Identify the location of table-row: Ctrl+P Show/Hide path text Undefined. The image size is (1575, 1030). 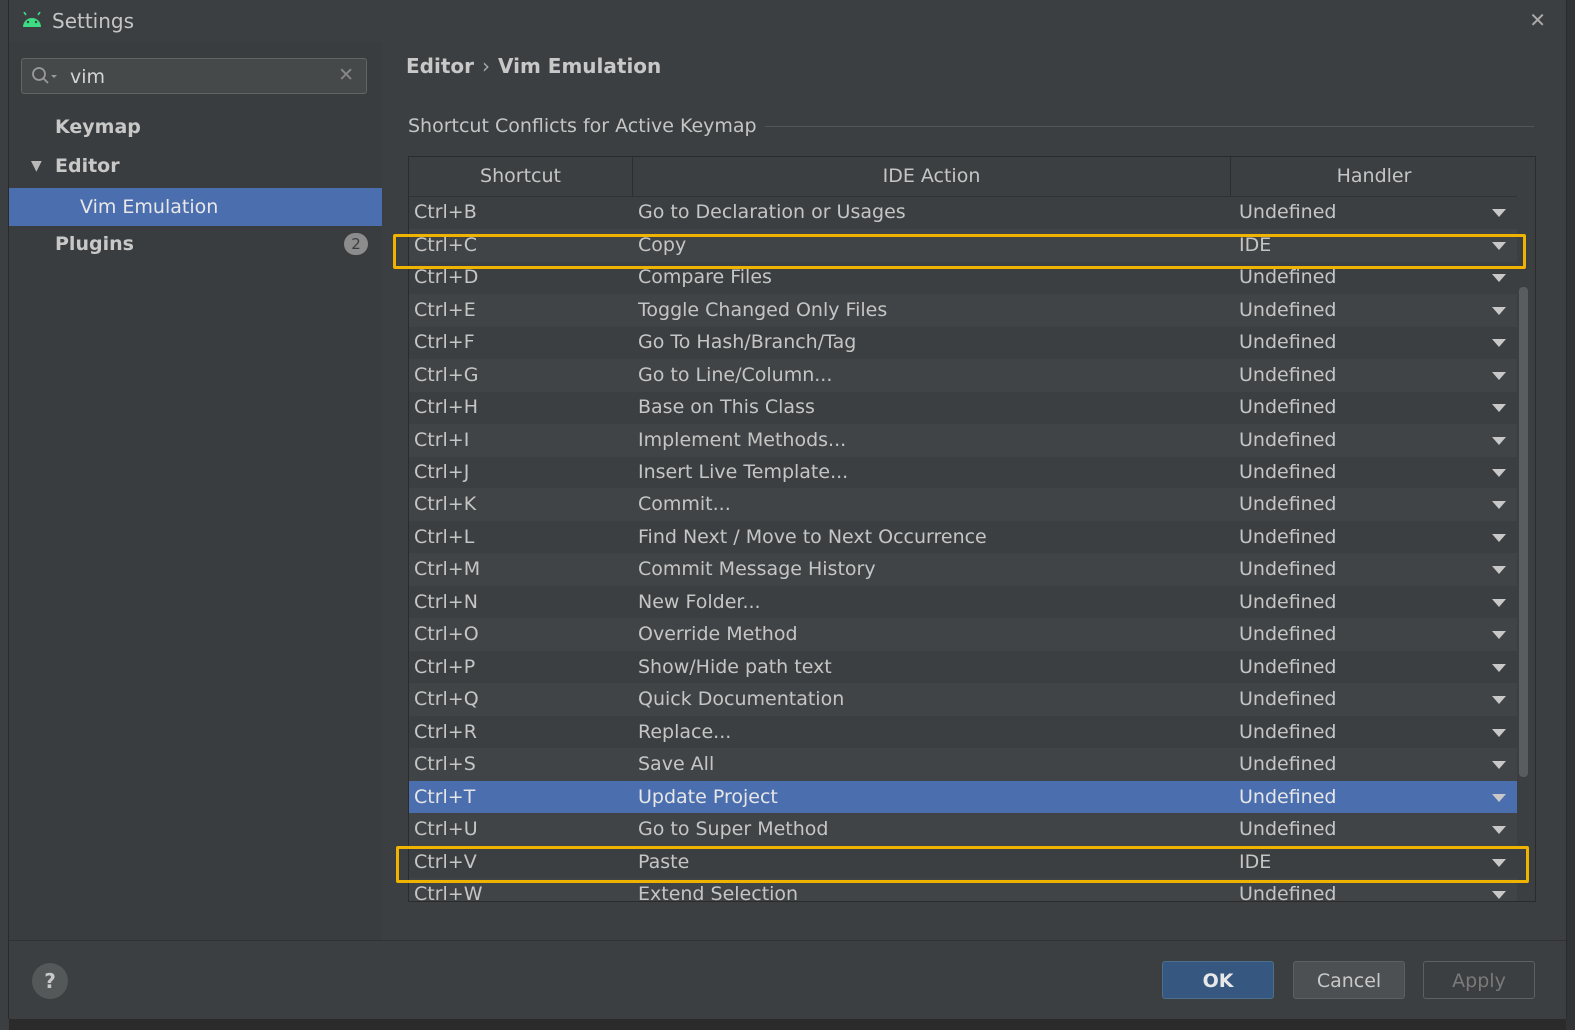
(963, 667).